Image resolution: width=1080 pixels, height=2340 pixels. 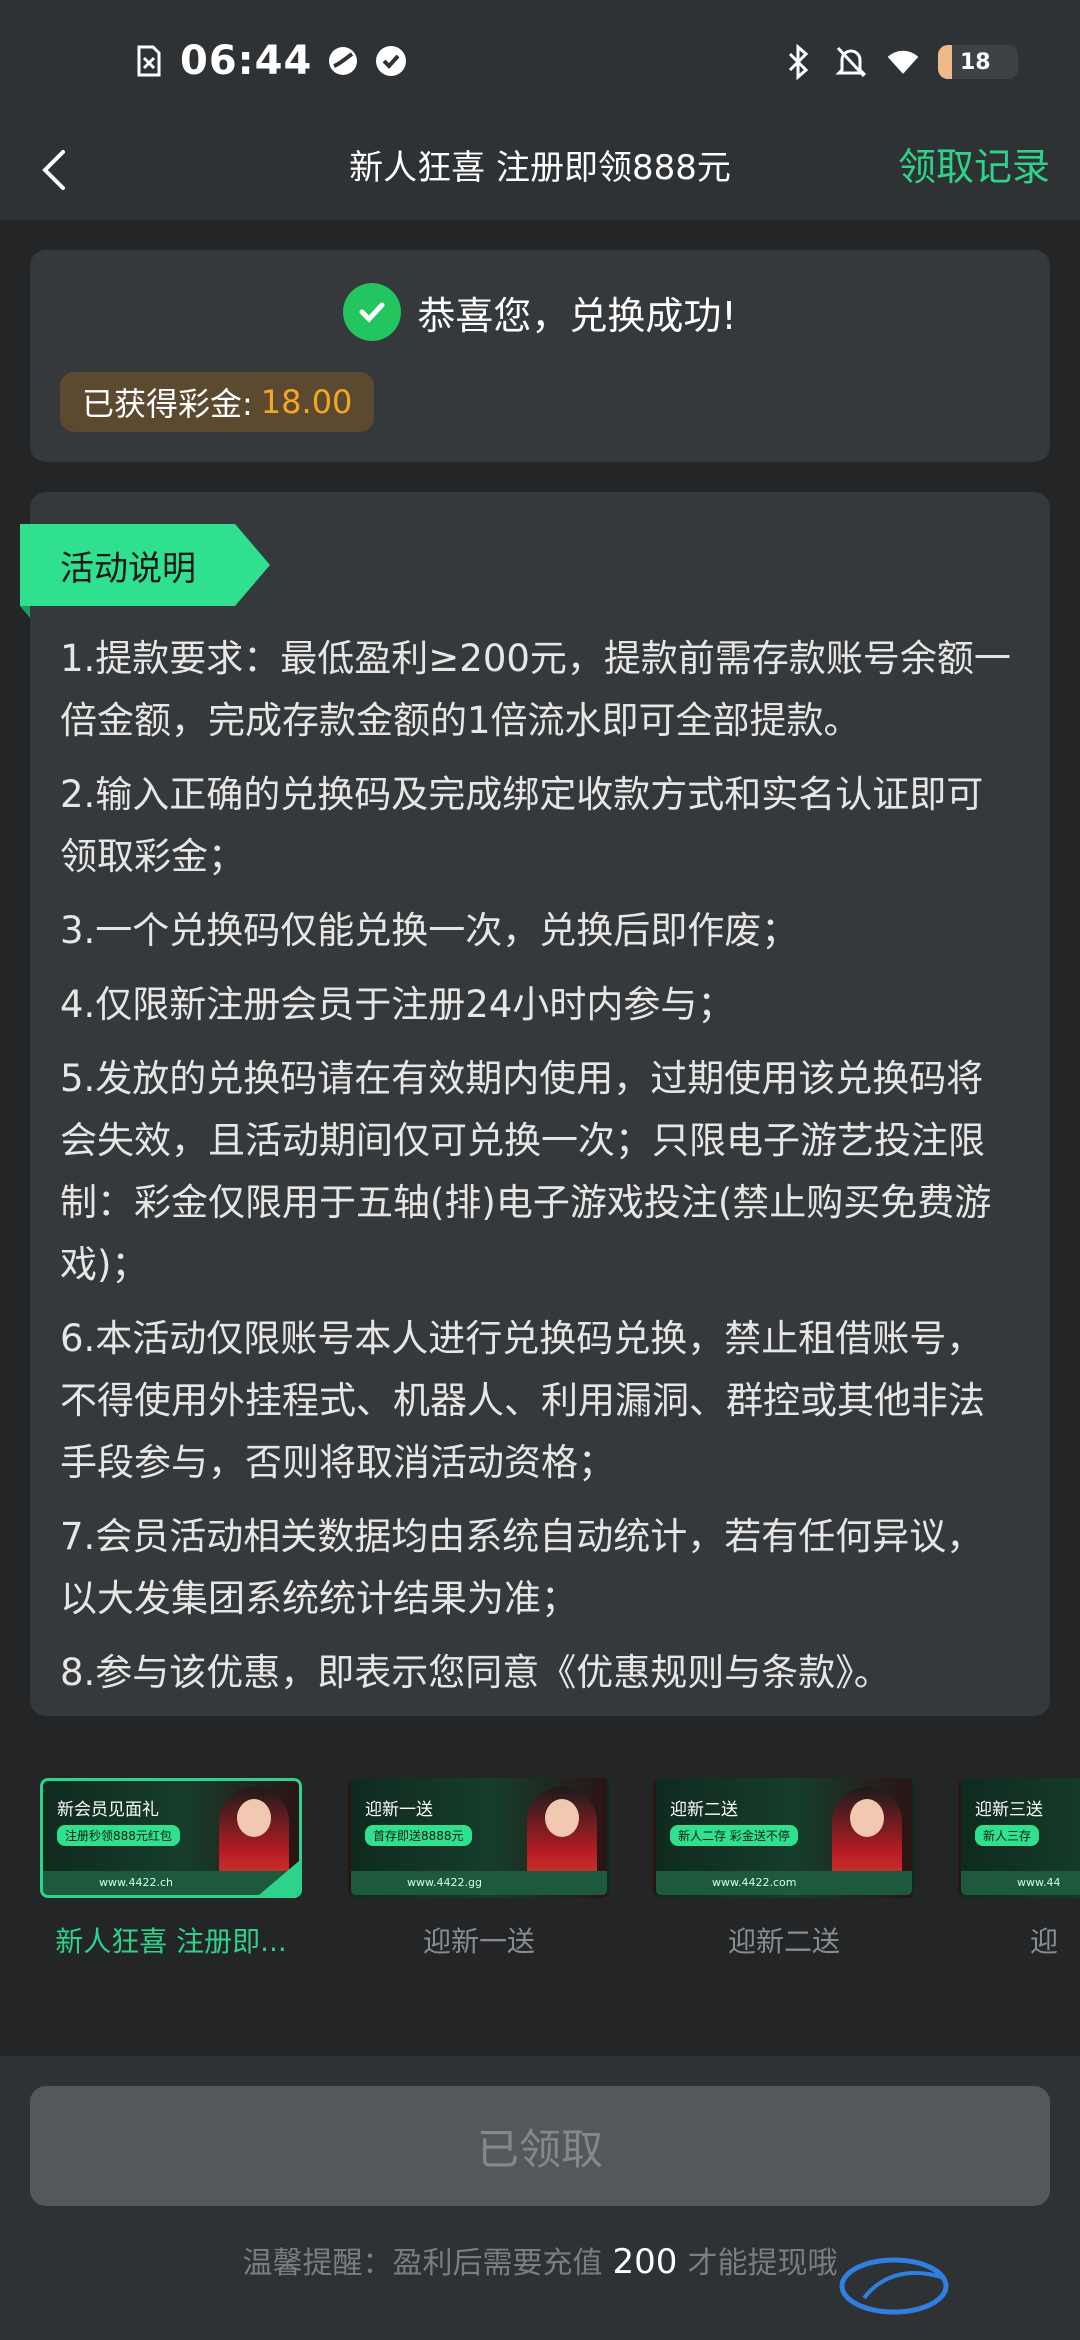 I want to click on banner-subtitle: 新人三存, so click(x=1007, y=1835).